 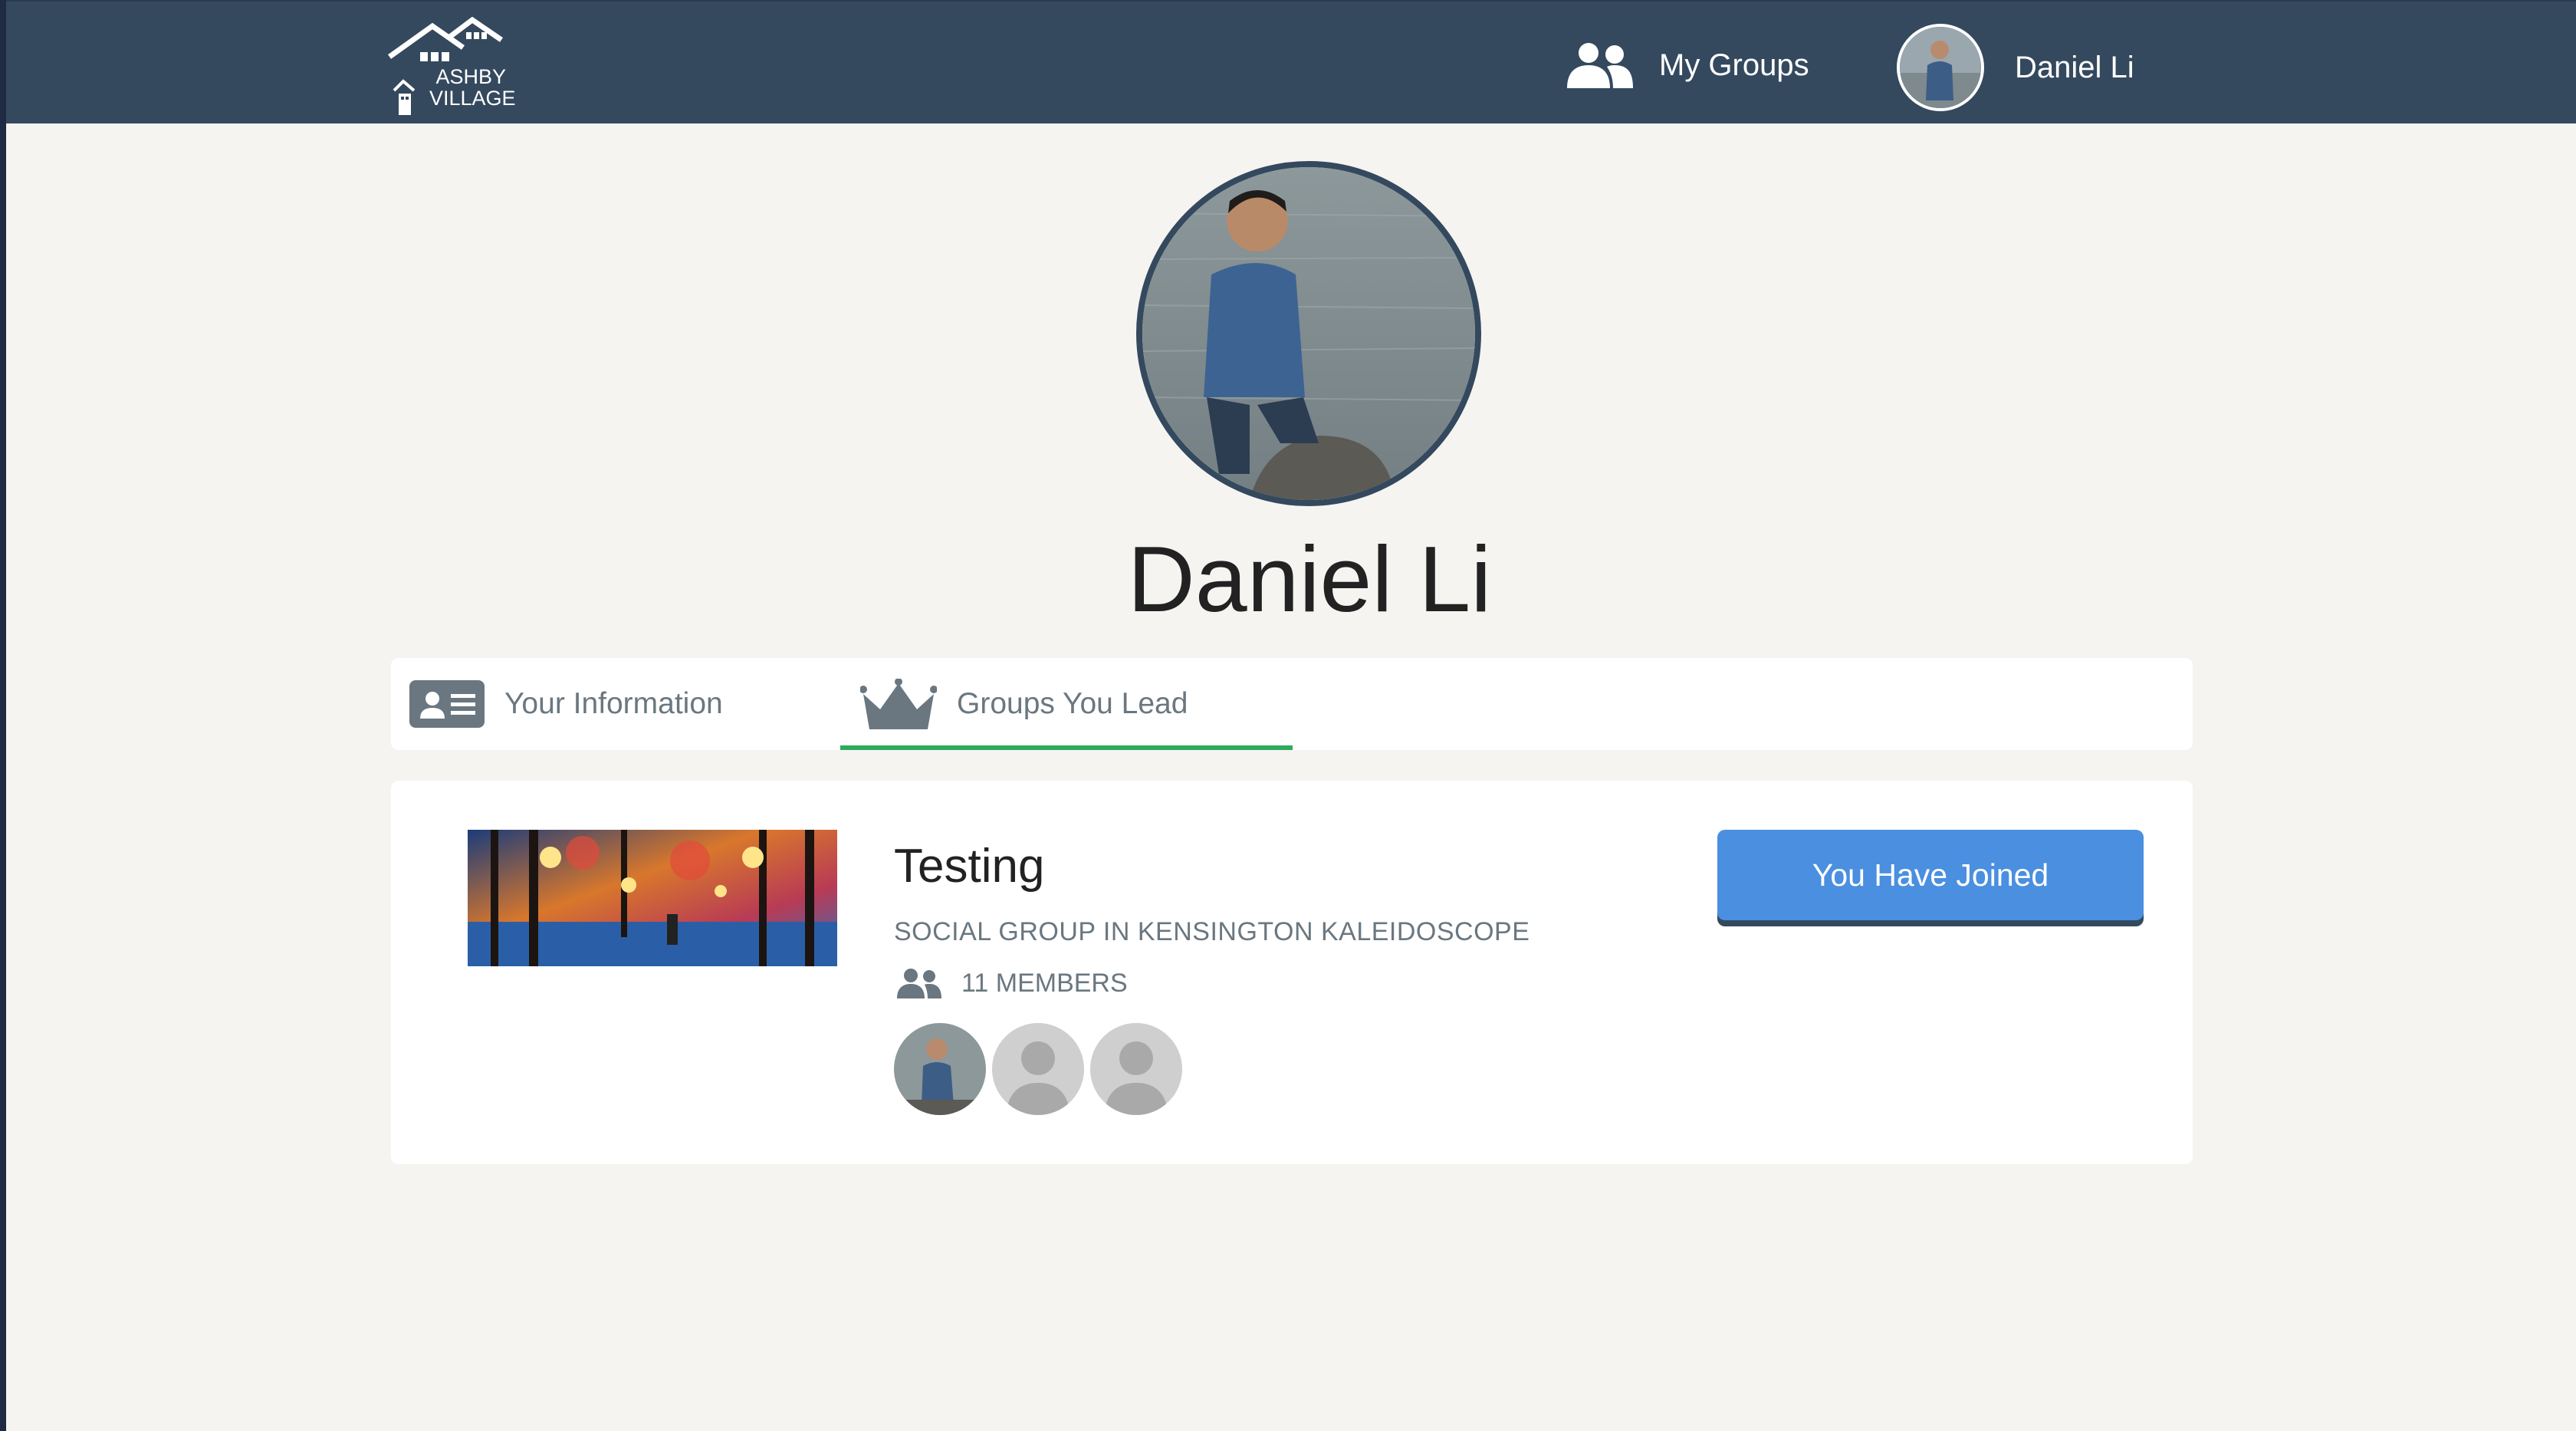 What do you see at coordinates (3, 716) in the screenshot?
I see `window-edge` at bounding box center [3, 716].